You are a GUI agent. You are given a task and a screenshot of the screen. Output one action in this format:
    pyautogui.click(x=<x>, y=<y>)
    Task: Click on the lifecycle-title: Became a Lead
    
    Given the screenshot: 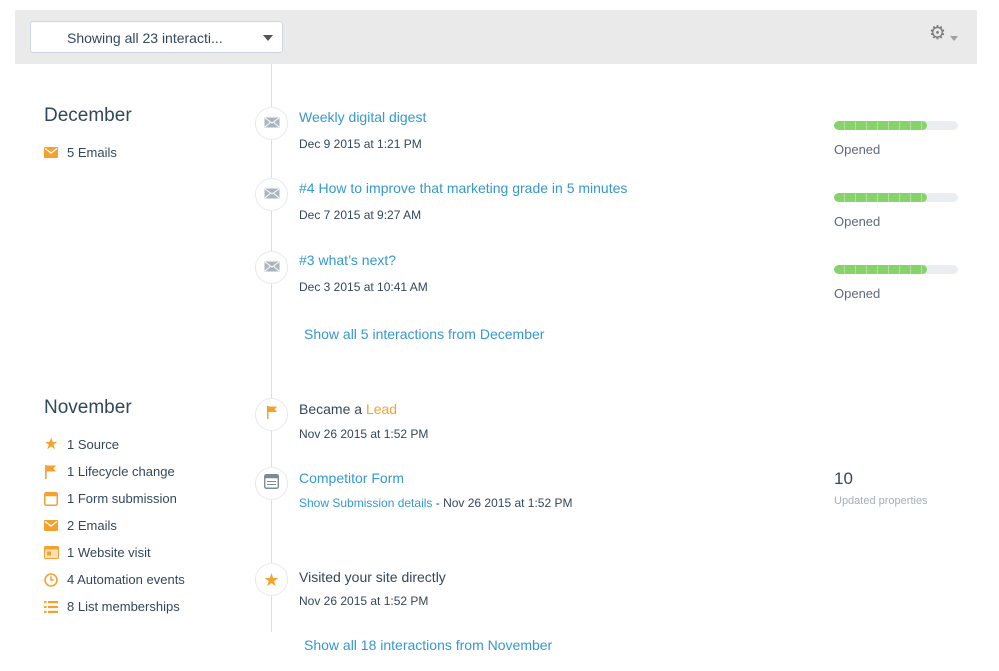 What is the action you would take?
    pyautogui.click(x=363, y=409)
    